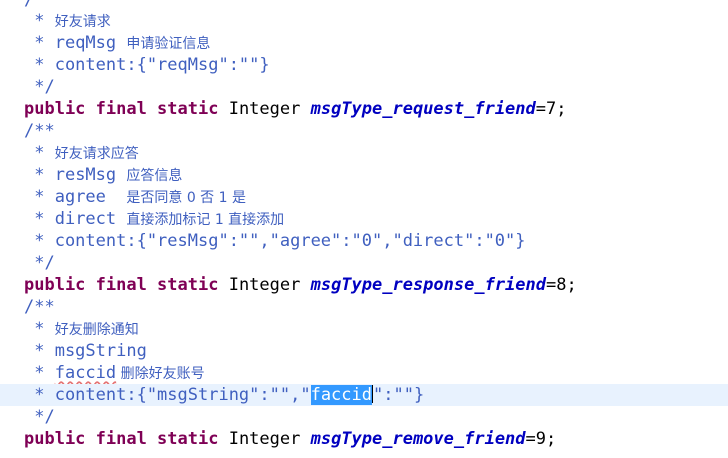 This screenshot has width=728, height=458. I want to click on current-line: * content:{"msgString":"","faccid":""}, so click(364, 395).